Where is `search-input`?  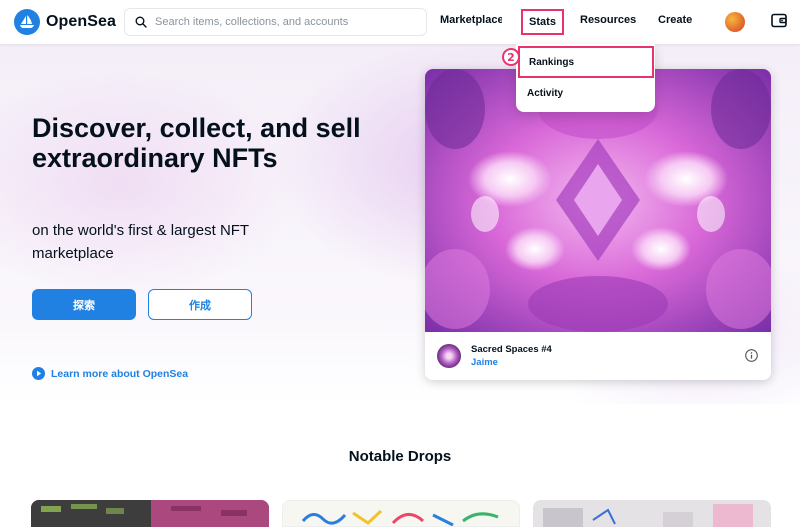 search-input is located at coordinates (285, 22).